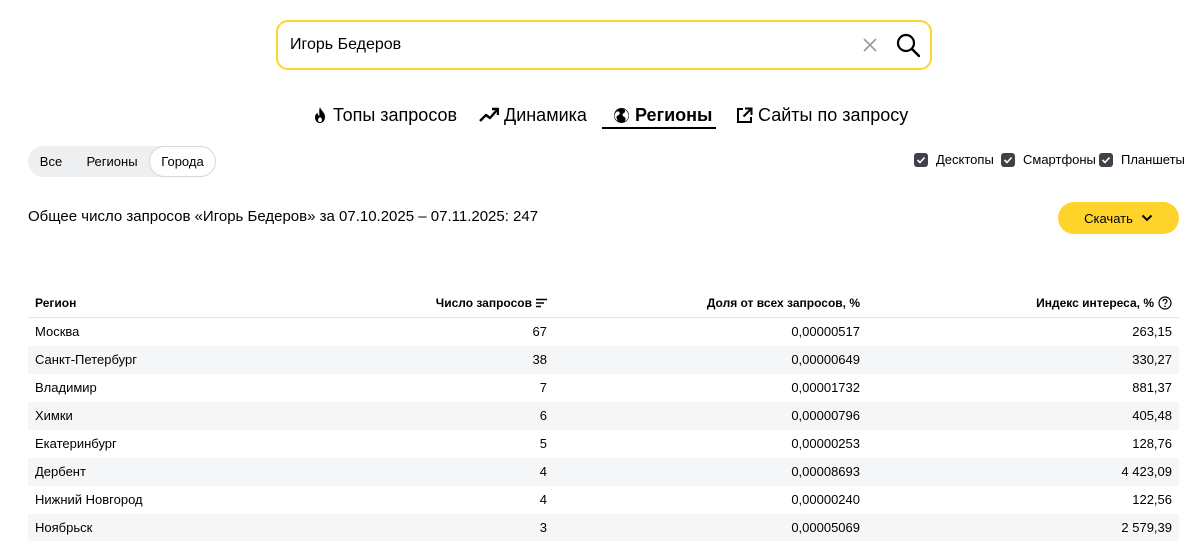 The image size is (1200, 541). What do you see at coordinates (89, 499) in the screenshot?
I see `cell-region: Нижний Новгород` at bounding box center [89, 499].